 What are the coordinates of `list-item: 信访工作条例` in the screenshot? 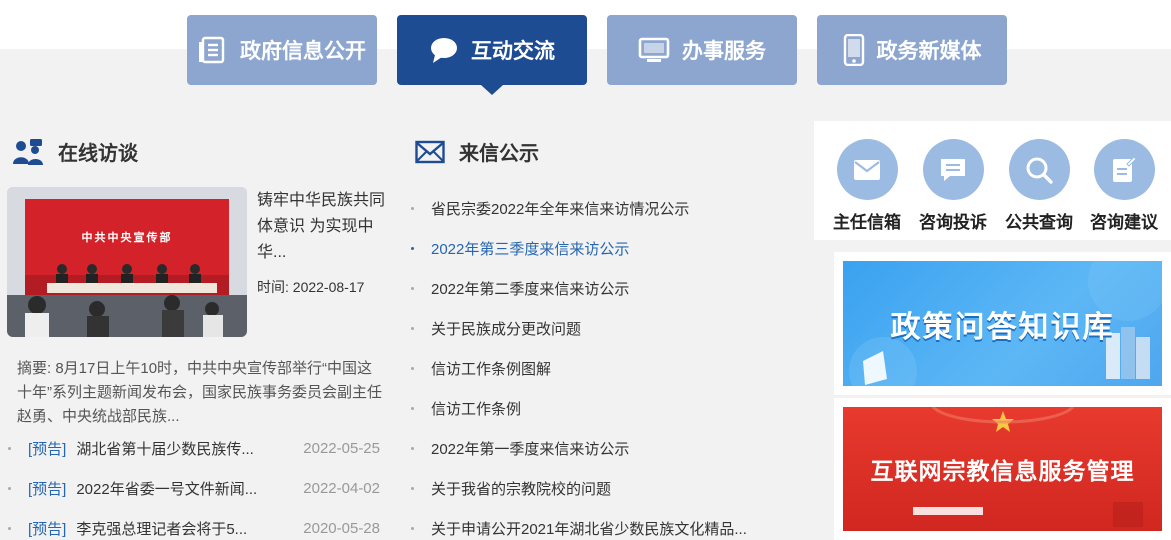 It's located at (601, 408).